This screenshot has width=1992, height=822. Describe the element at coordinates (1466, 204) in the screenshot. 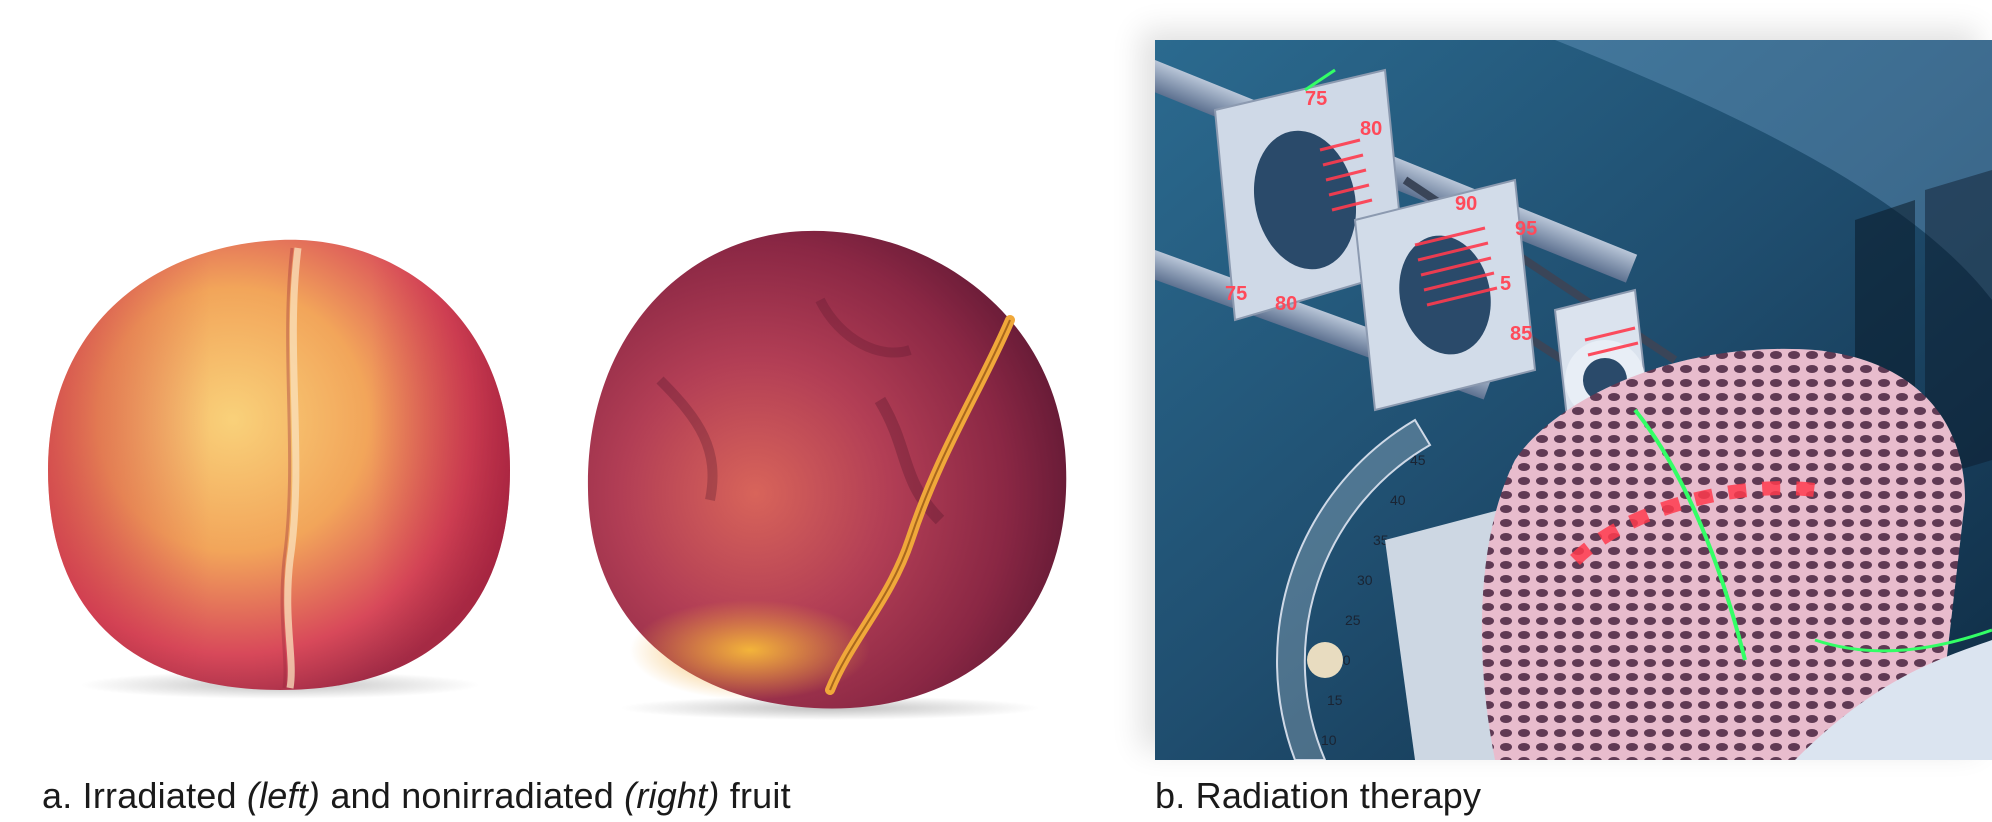

I see `scale-number: 90` at that location.